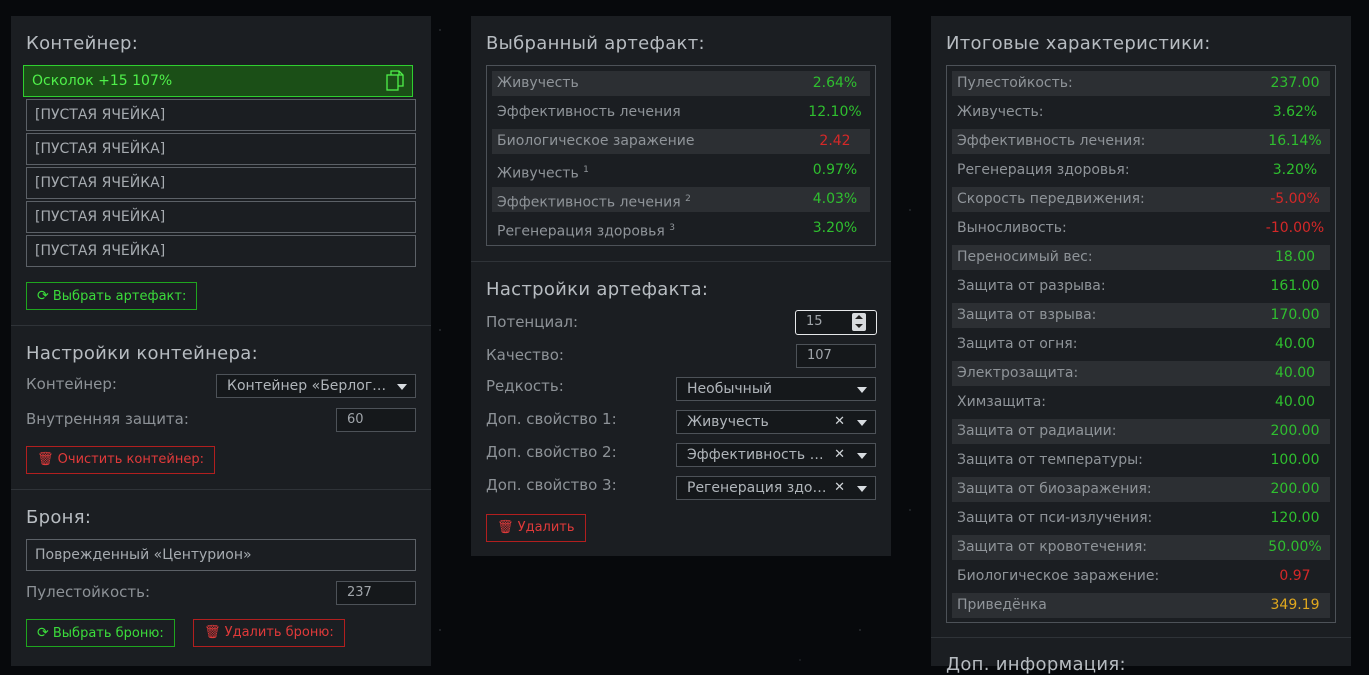  What do you see at coordinates (376, 420) in the screenshot?
I see `inner-protection-input: 60` at bounding box center [376, 420].